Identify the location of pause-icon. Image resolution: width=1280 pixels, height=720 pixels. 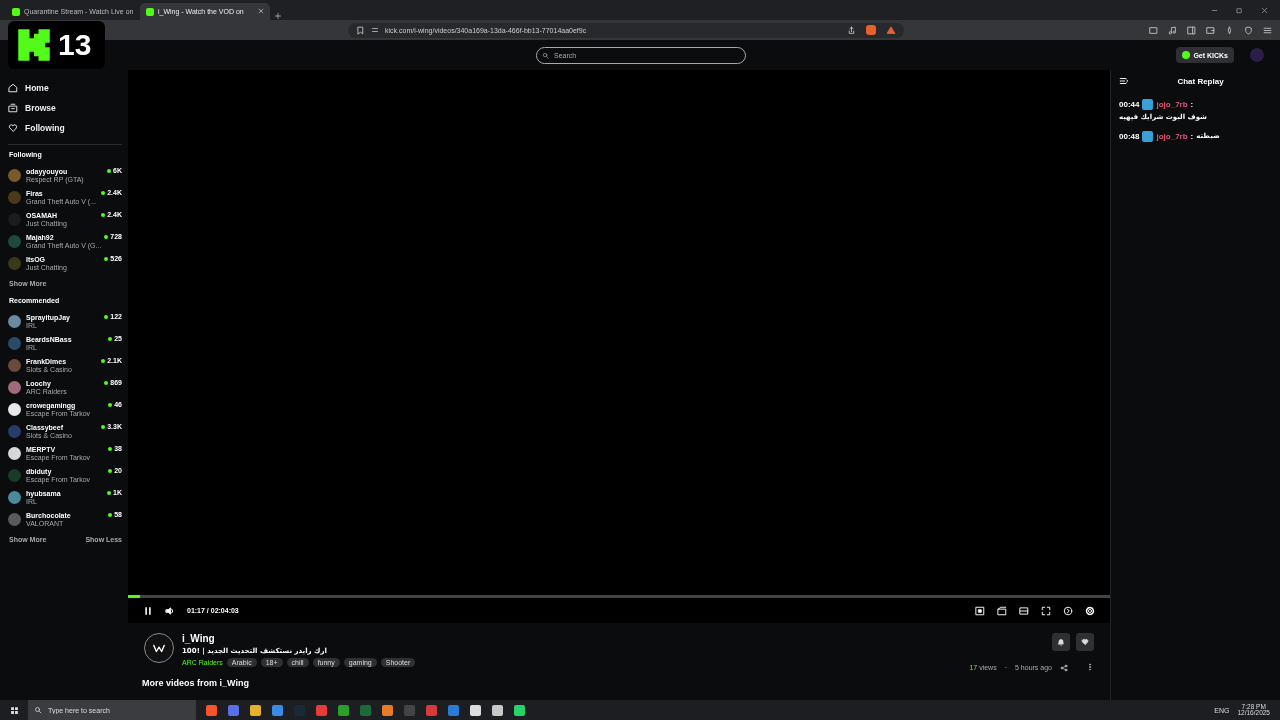
(148, 610).